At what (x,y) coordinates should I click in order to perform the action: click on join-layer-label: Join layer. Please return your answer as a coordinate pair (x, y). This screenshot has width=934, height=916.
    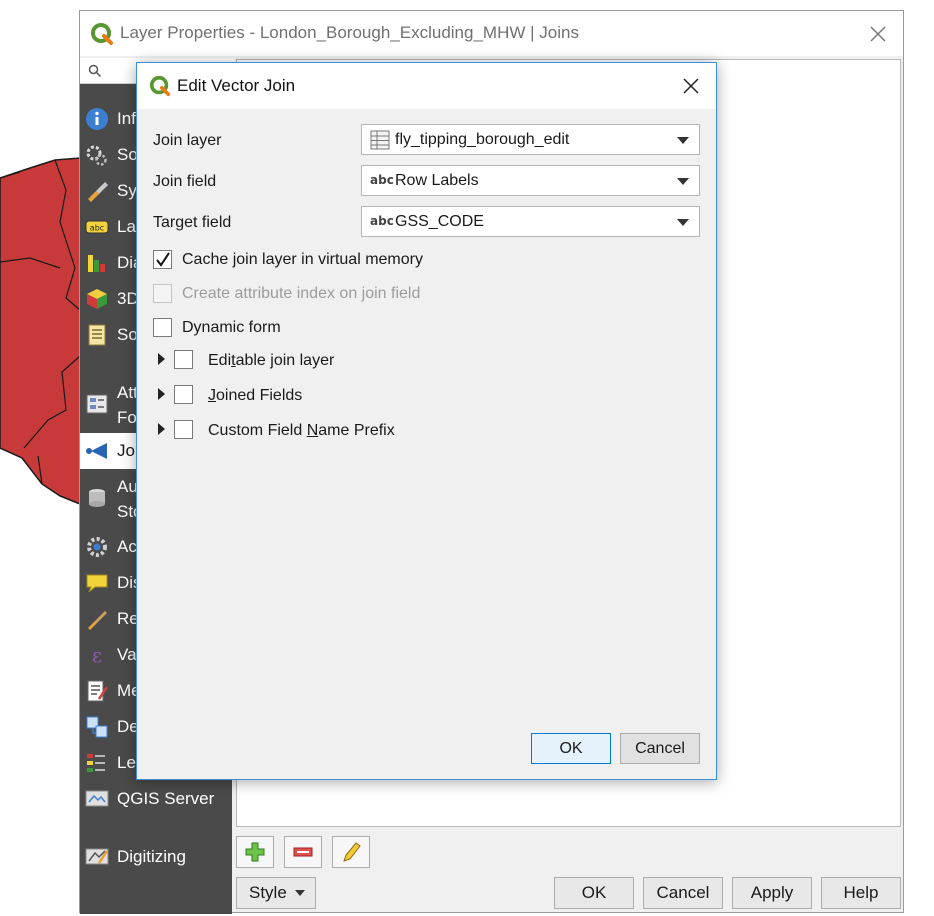
    Looking at the image, I should click on (187, 140).